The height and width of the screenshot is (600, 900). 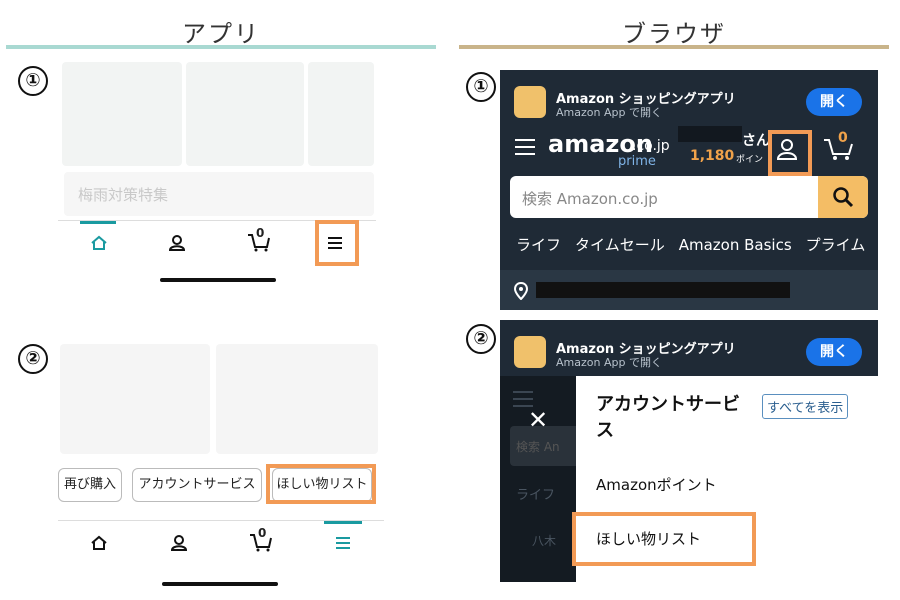 I want to click on search-placeholder: 検索 Amazon.co.jp, so click(x=590, y=199).